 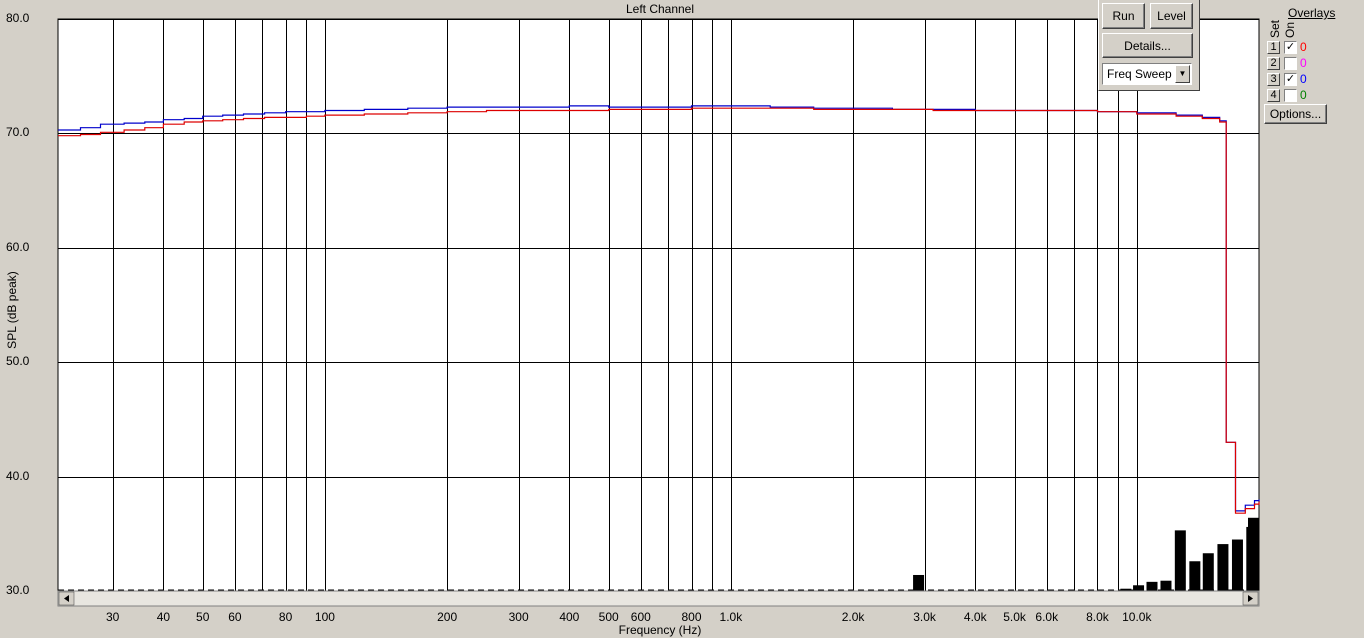 I want to click on x-axis-label: Frequency (Hz), so click(x=660, y=630).